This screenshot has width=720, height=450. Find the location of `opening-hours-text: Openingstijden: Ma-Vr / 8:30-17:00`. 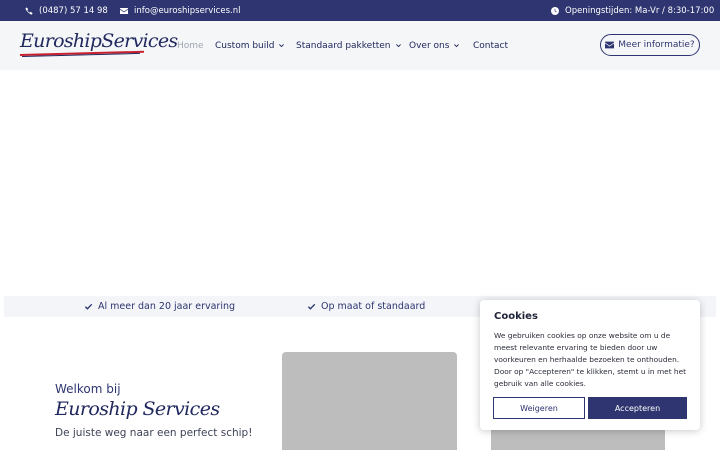

opening-hours-text: Openingstijden: Ma-Vr / 8:30-17:00 is located at coordinates (640, 10).